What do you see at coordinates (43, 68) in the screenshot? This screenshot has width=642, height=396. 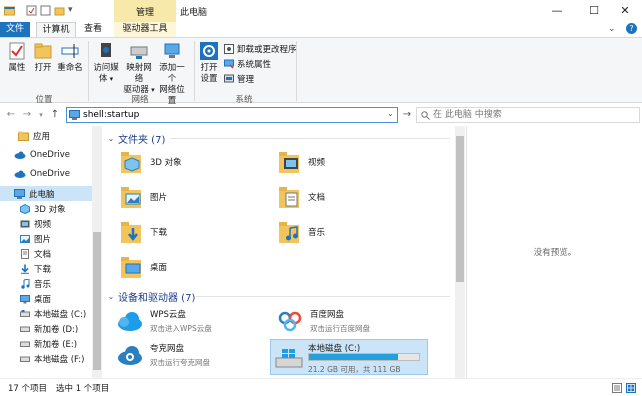 I see `open-label: 打开` at bounding box center [43, 68].